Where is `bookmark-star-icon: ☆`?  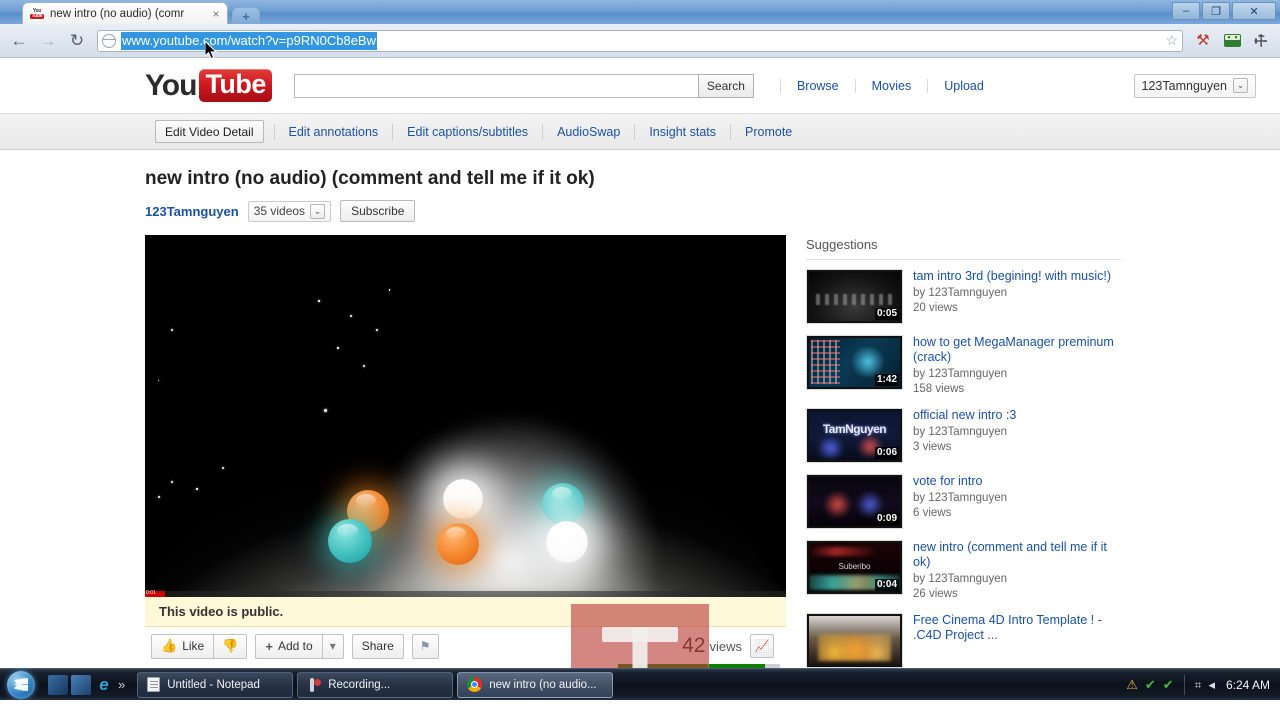
bookmark-star-icon: ☆ is located at coordinates (1171, 40).